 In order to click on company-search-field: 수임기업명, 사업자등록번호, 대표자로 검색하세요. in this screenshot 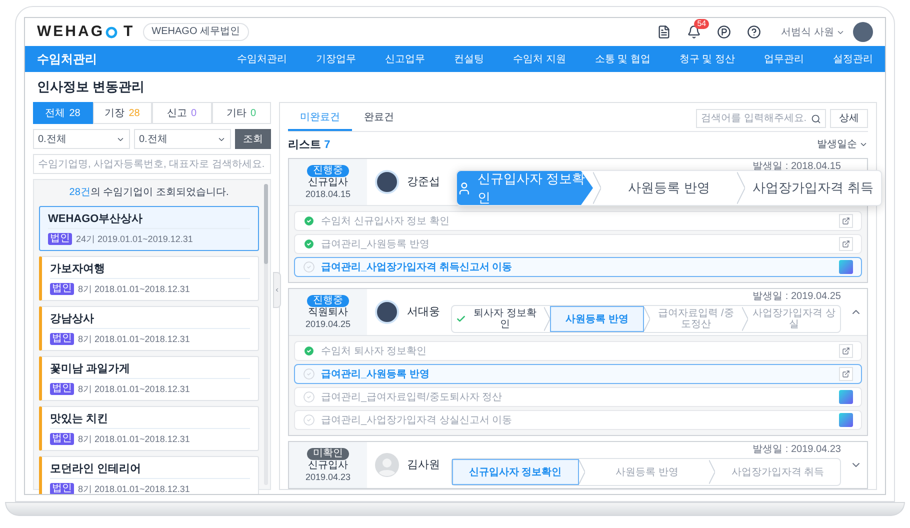, I will do `click(152, 164)`.